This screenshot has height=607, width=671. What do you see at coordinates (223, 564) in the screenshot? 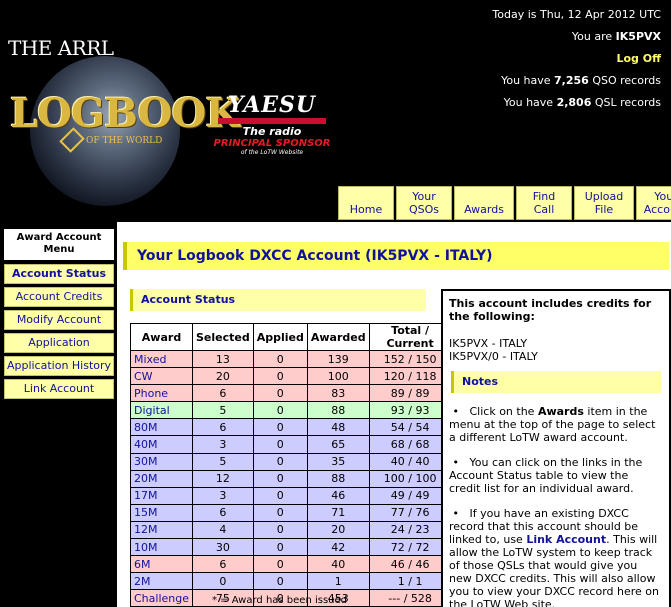
I see `table-cell: 6` at bounding box center [223, 564].